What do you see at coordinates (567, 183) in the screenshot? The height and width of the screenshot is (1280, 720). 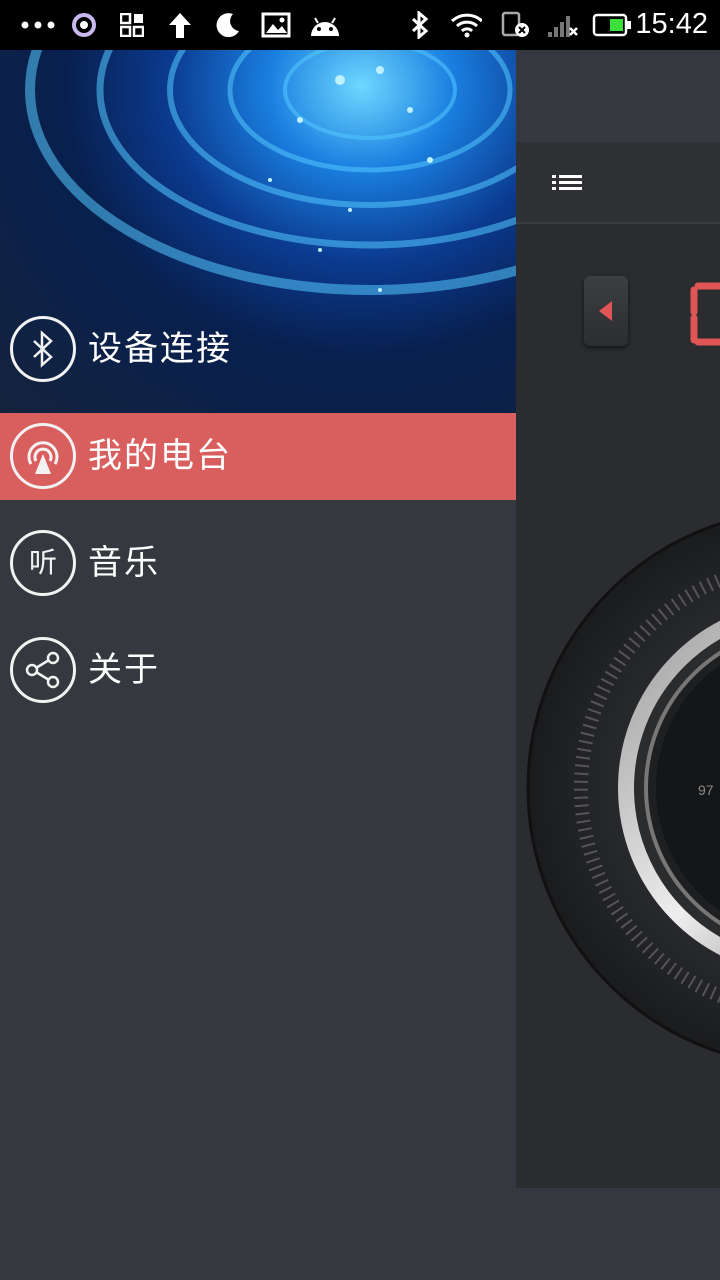 I see `list-menu-icon` at bounding box center [567, 183].